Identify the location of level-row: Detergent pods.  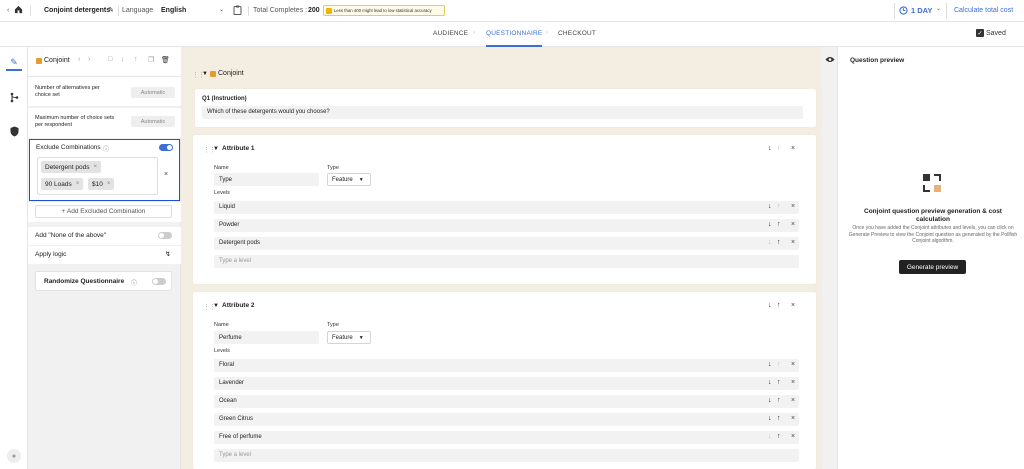
(506, 243).